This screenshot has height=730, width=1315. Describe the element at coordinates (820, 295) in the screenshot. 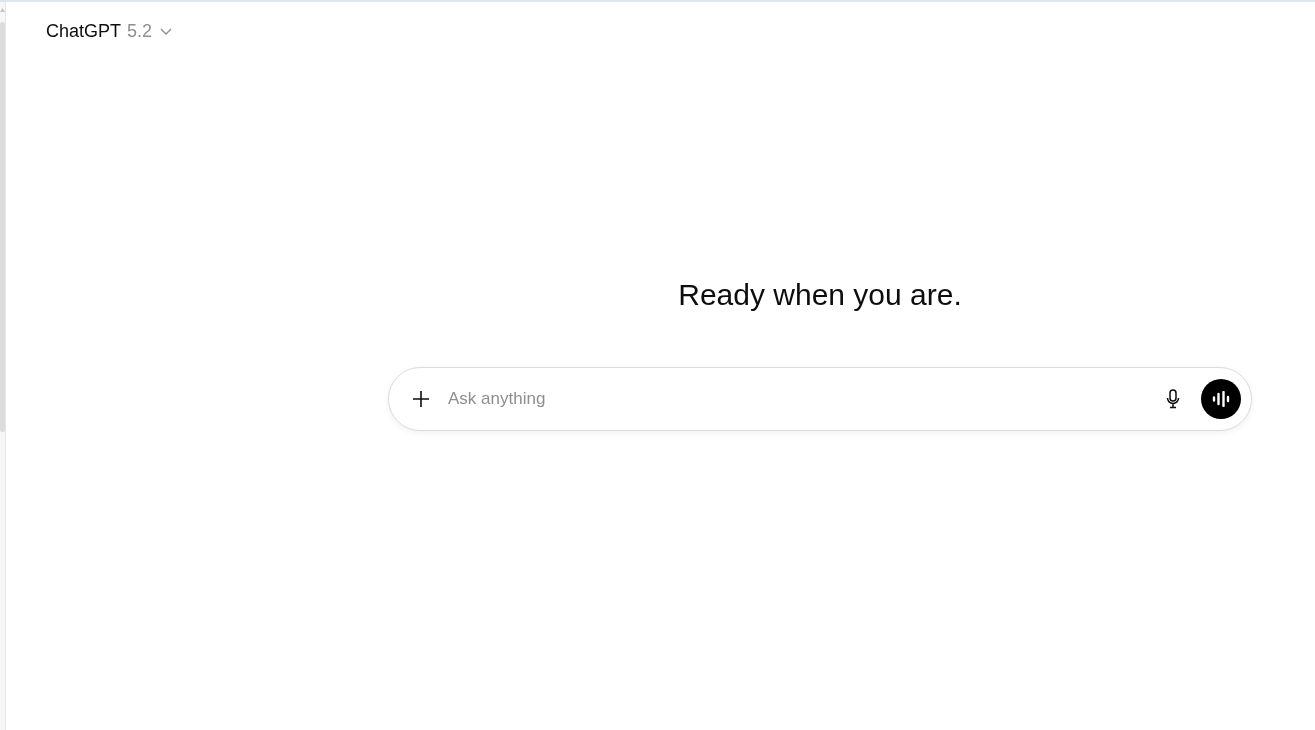

I see `heading: Ready when you are.` at that location.